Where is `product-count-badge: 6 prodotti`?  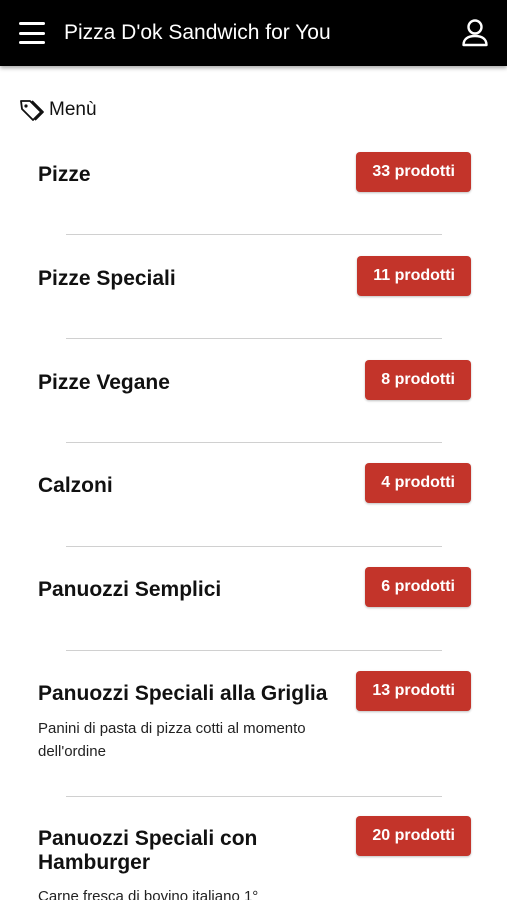
product-count-badge: 6 prodotti is located at coordinates (418, 587).